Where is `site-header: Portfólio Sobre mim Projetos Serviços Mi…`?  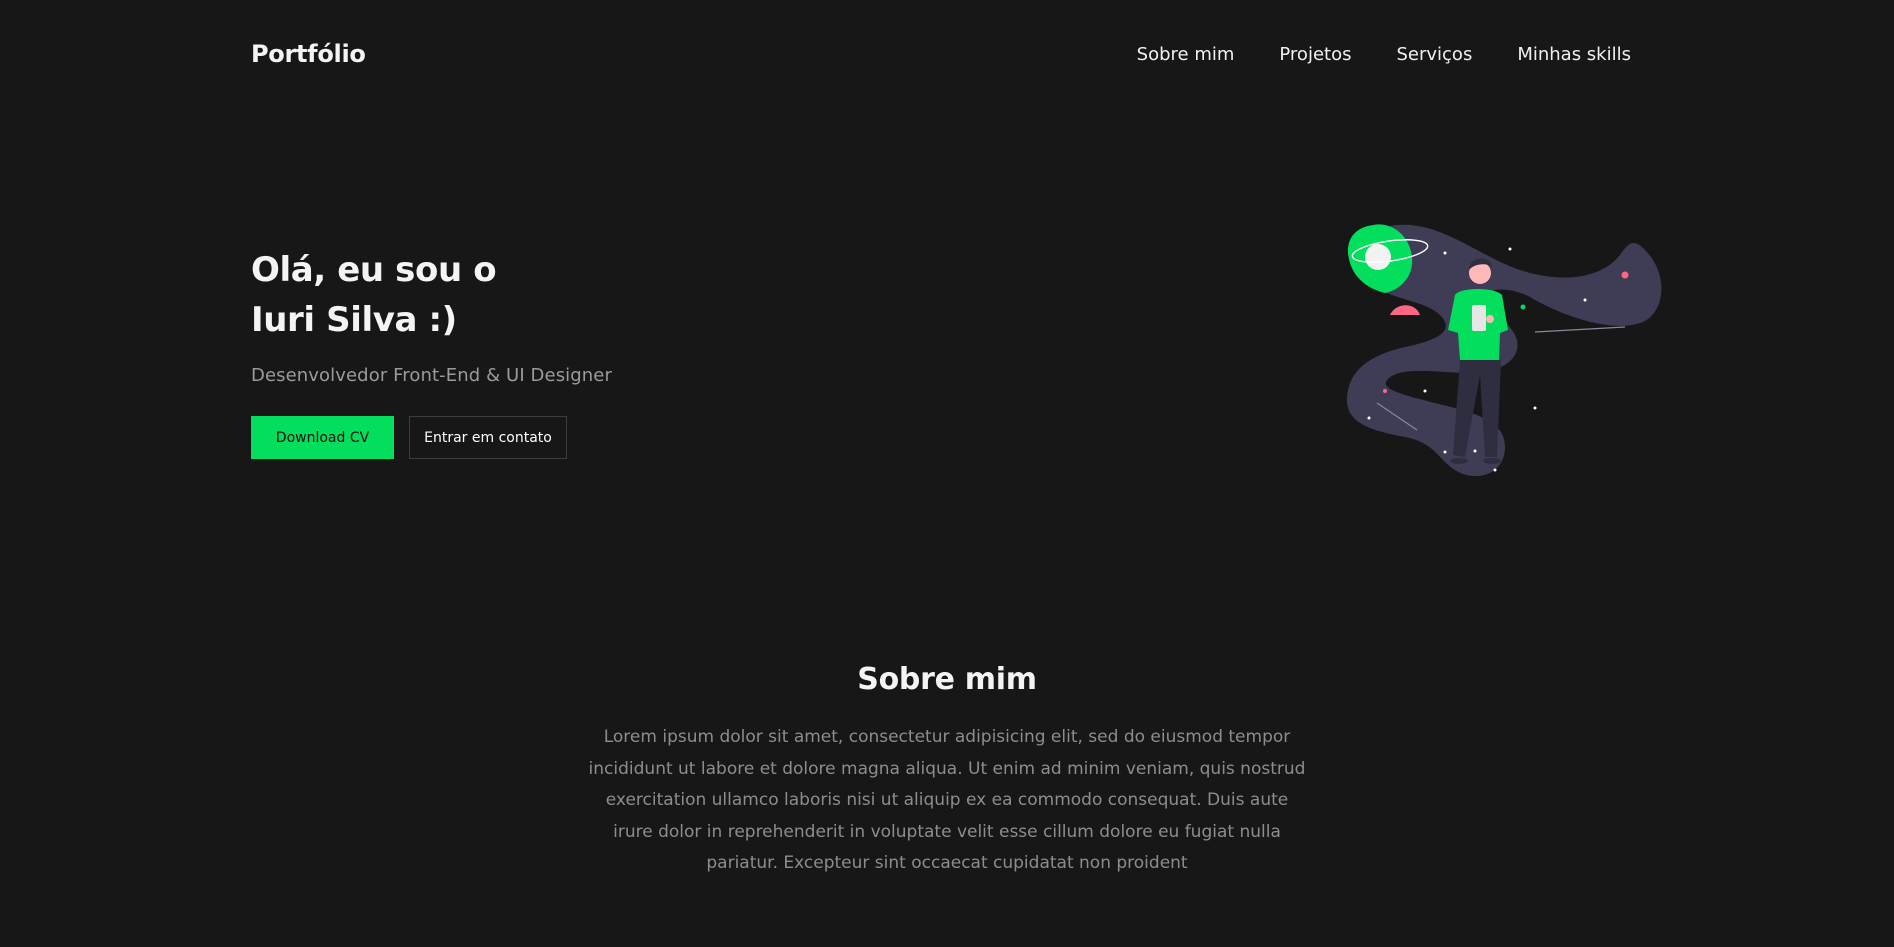
site-header: Portfólio Sobre mim Projetos Serviços Mi… is located at coordinates (941, 54).